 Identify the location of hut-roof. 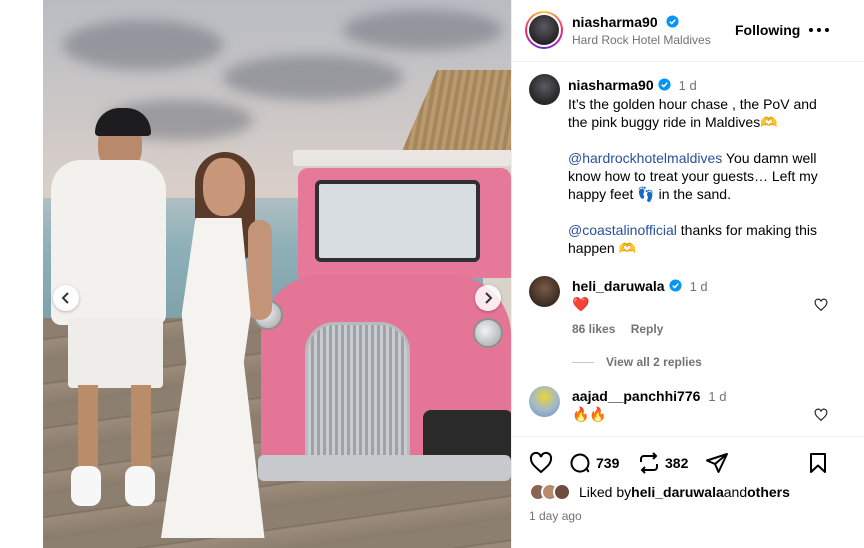
(454, 115).